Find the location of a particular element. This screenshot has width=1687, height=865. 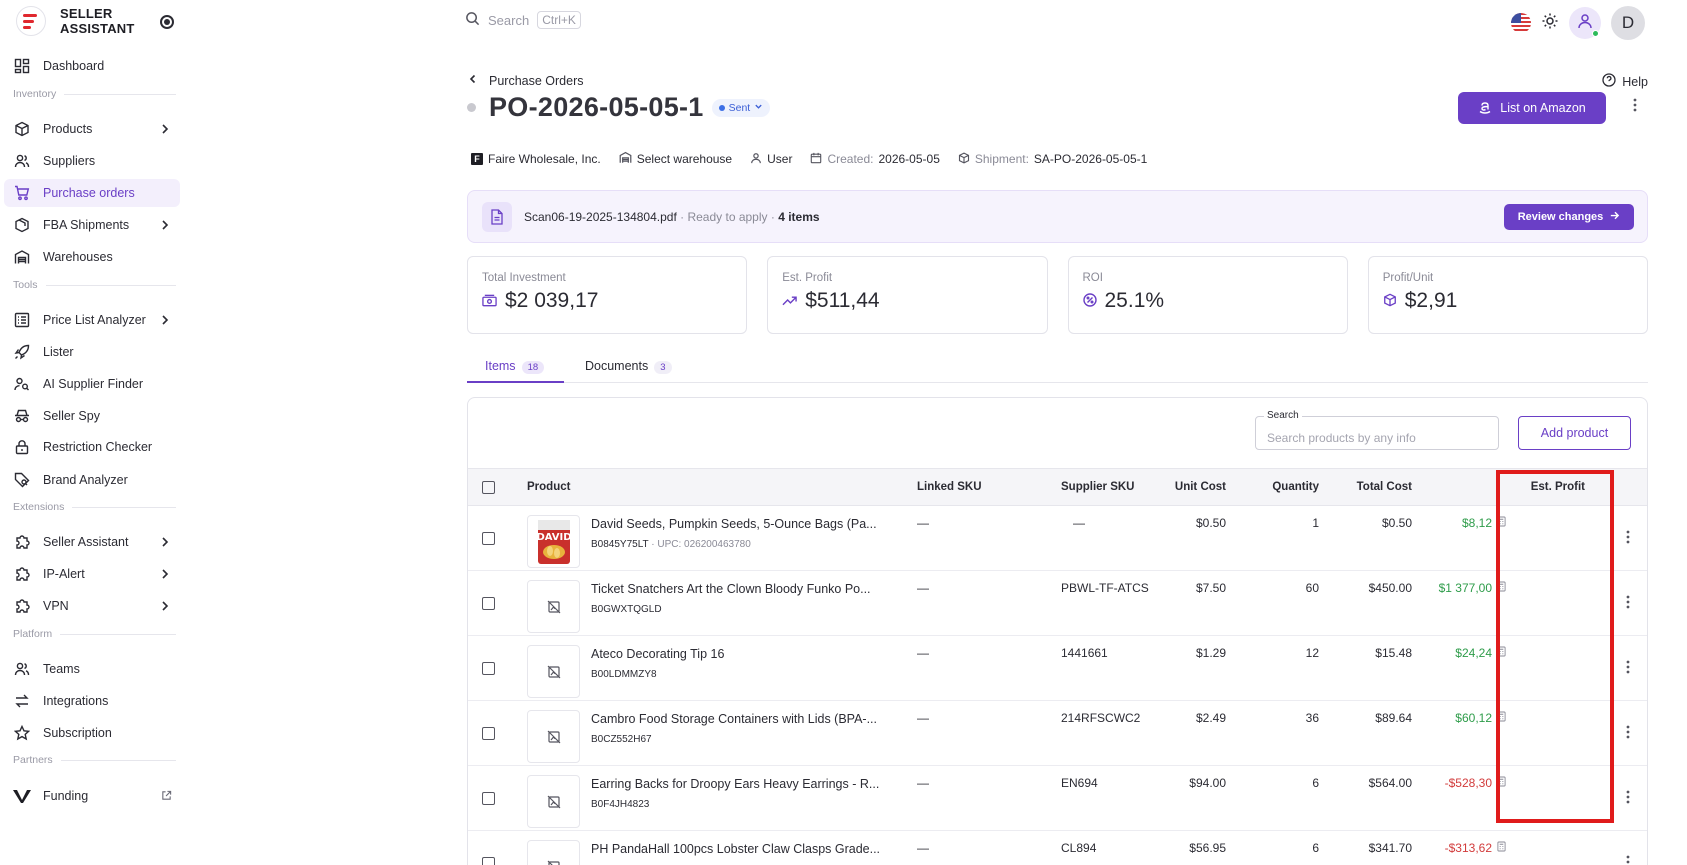

sidebar-item-funding: Funding is located at coordinates (92, 796).